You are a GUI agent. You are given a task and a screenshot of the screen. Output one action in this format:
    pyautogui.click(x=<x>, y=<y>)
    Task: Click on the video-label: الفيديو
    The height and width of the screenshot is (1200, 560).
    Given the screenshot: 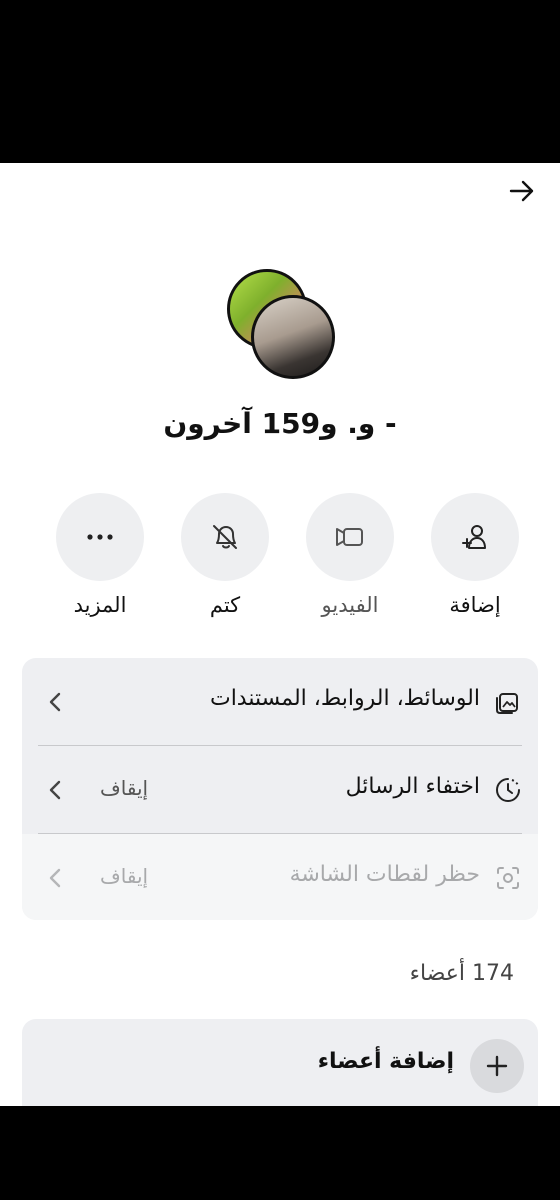 What is the action you would take?
    pyautogui.click(x=350, y=605)
    